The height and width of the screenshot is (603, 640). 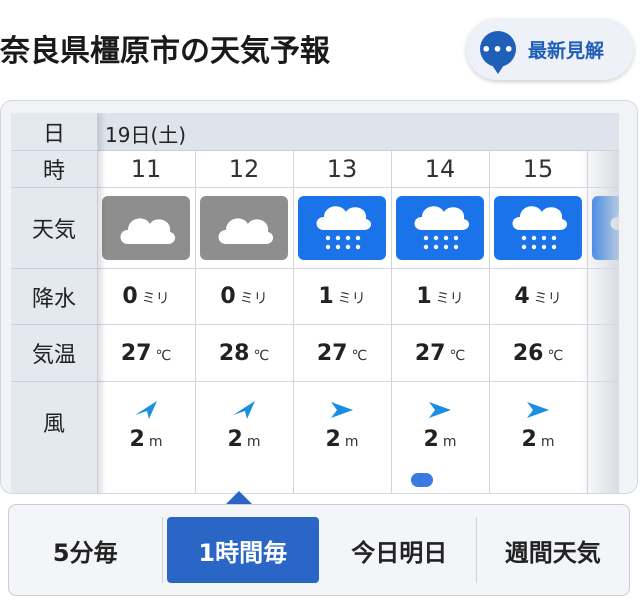 What do you see at coordinates (440, 168) in the screenshot?
I see `hour-value: 14` at bounding box center [440, 168].